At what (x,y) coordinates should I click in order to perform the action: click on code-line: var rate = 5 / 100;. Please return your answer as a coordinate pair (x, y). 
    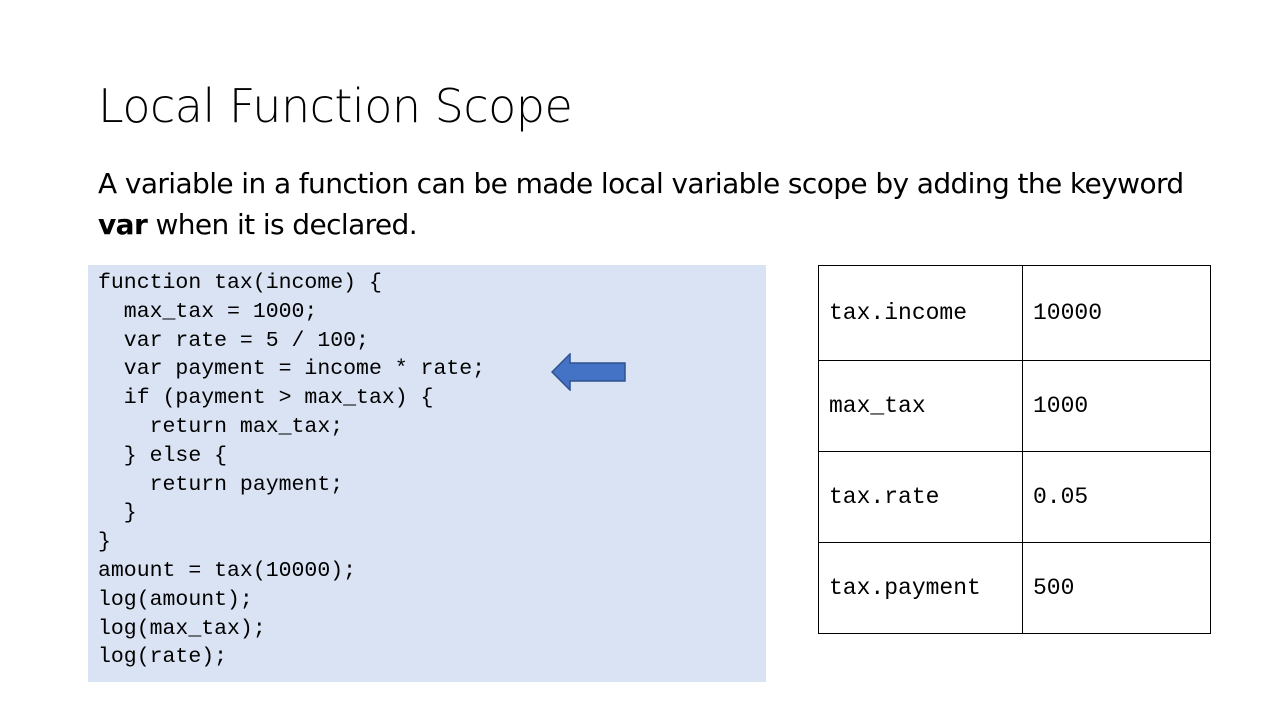
    Looking at the image, I should click on (233, 340).